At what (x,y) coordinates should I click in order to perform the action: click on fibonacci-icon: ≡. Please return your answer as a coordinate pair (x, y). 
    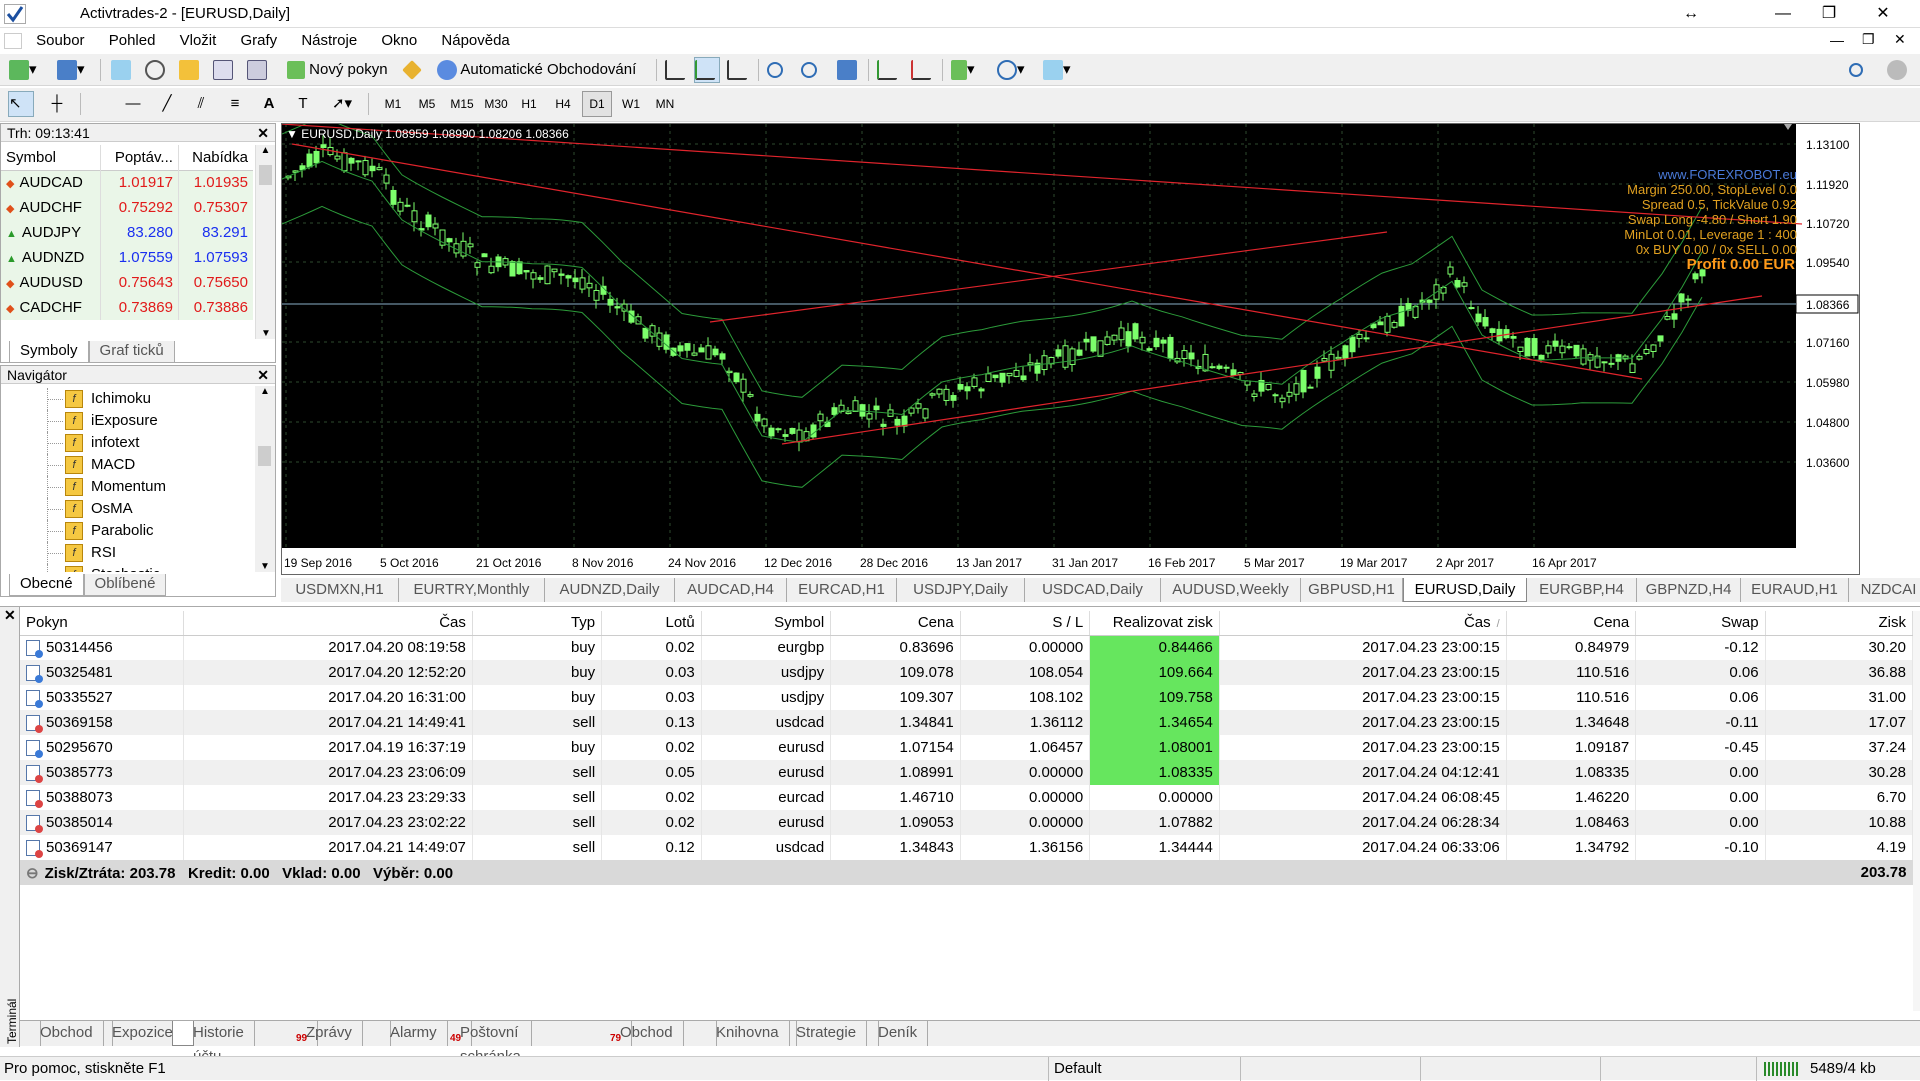
    Looking at the image, I should click on (235, 104).